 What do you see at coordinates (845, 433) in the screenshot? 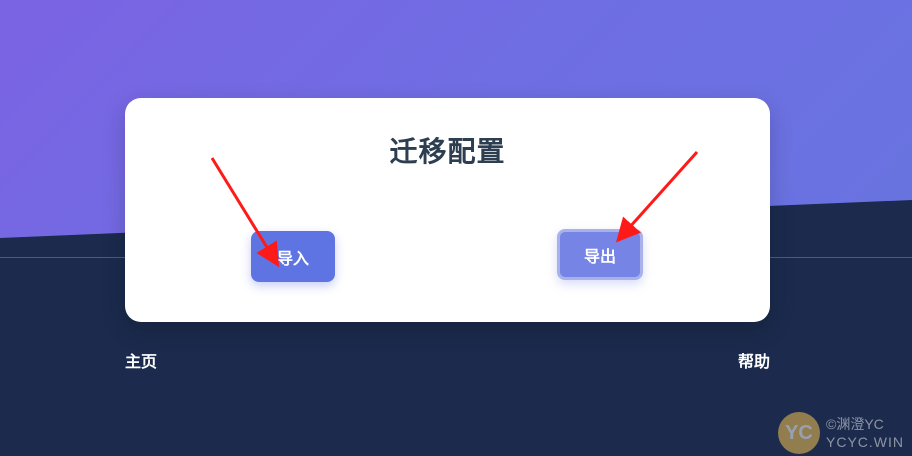
I see `watermark: YC ©渊澄YC YCYC.WIN` at bounding box center [845, 433].